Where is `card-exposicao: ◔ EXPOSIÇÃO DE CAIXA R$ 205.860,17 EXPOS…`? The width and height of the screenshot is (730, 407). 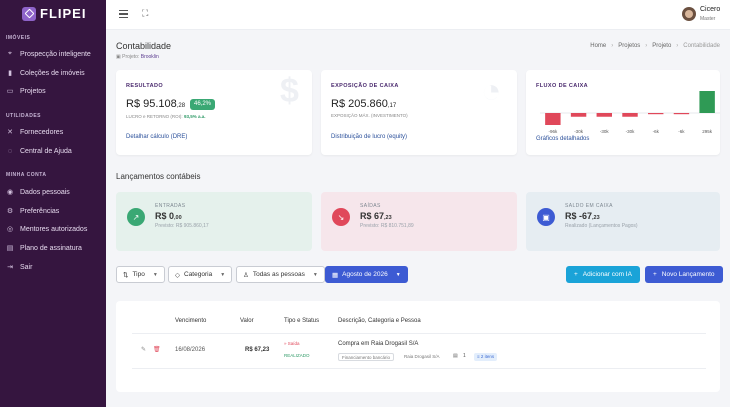 card-exposicao: ◔ EXPOSIÇÃO DE CAIXA R$ 205.860,17 EXPOS… is located at coordinates (419, 112).